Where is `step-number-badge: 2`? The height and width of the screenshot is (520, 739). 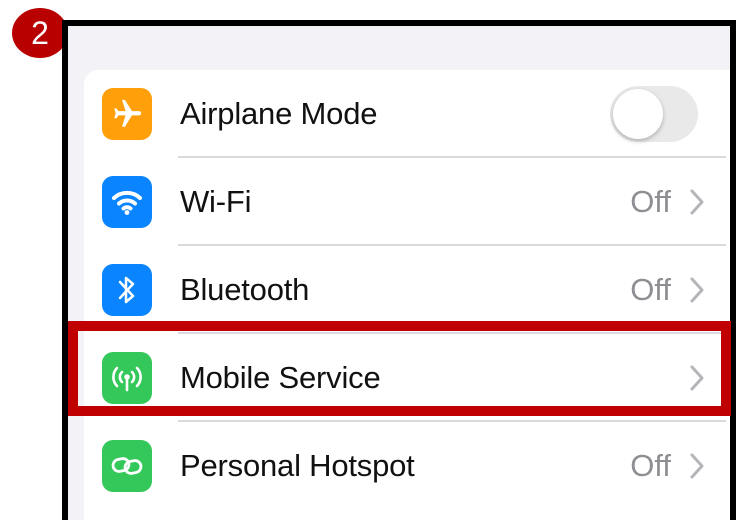 step-number-badge: 2 is located at coordinates (40, 33).